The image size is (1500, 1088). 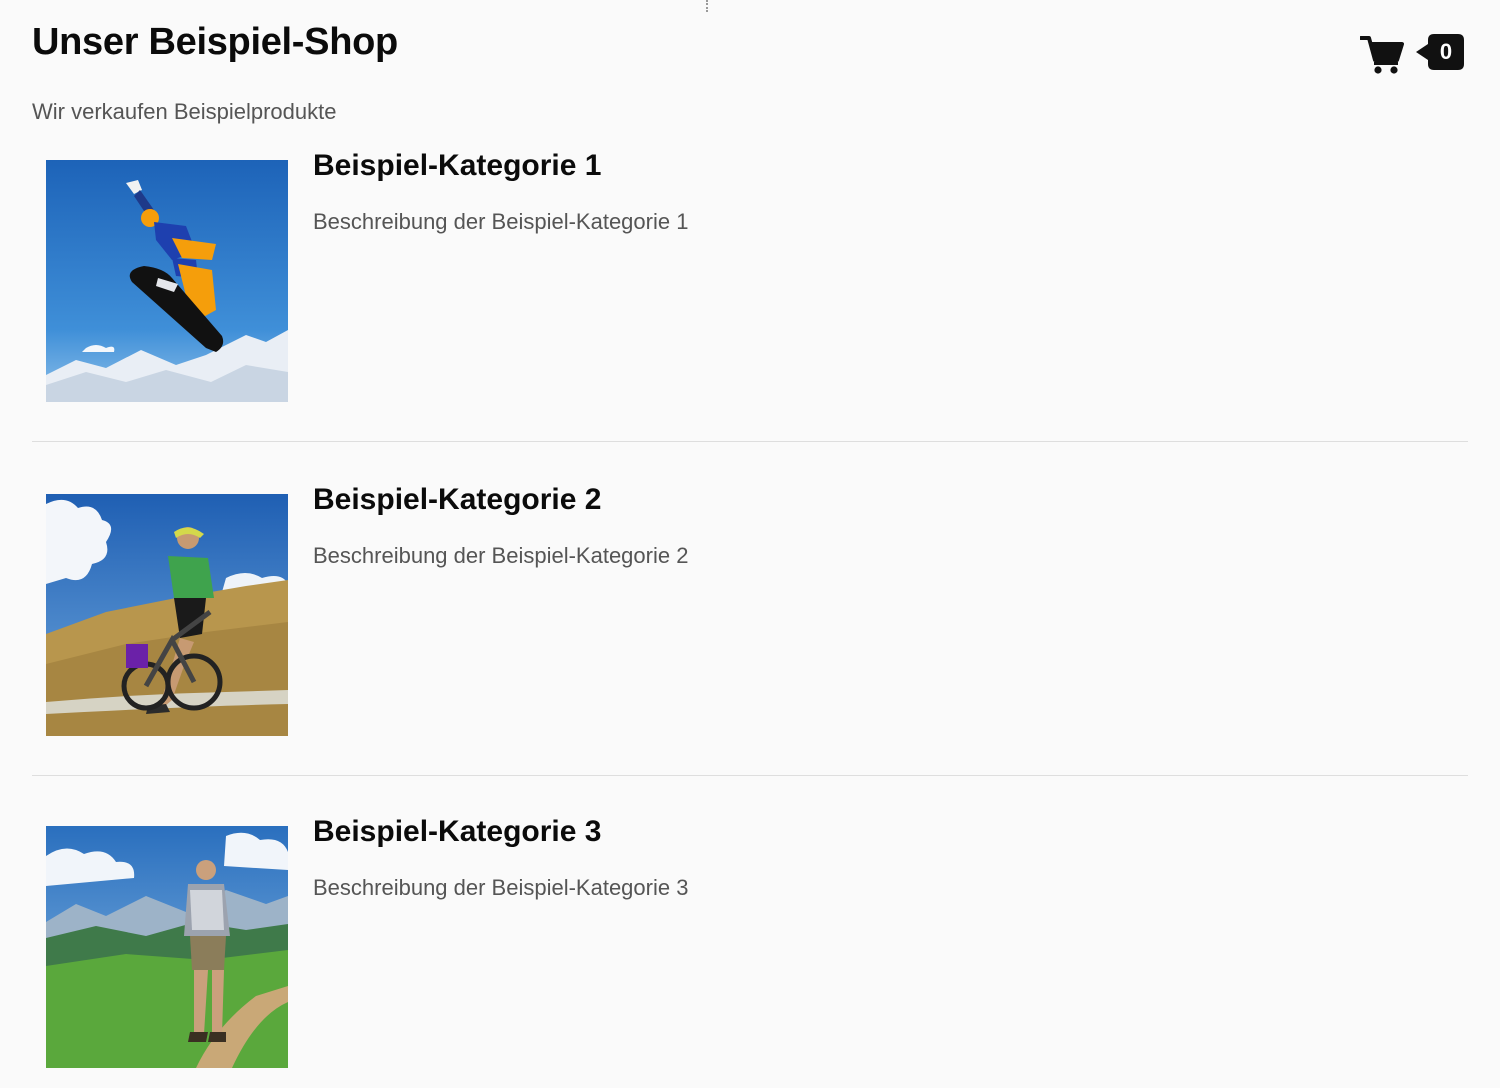 What do you see at coordinates (457, 166) in the screenshot?
I see `category-title-link: Beispiel-Kategorie 1` at bounding box center [457, 166].